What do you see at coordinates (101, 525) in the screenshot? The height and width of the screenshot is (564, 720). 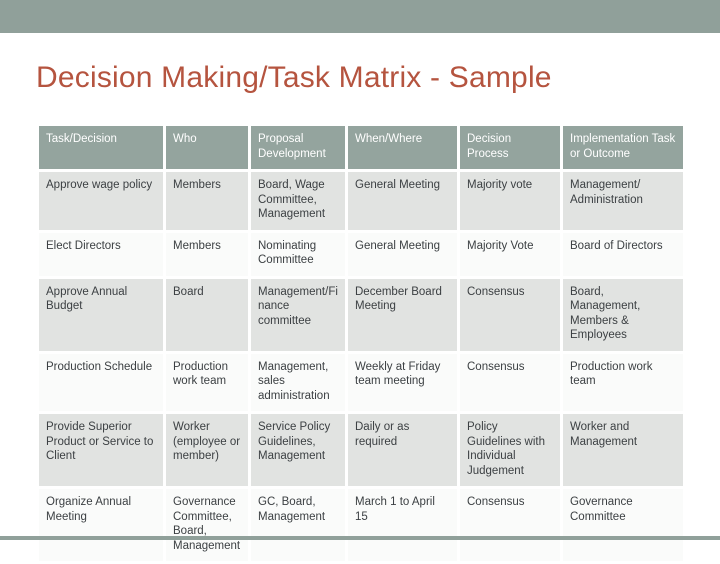 I see `cell-task: Organize Annual Meeting` at bounding box center [101, 525].